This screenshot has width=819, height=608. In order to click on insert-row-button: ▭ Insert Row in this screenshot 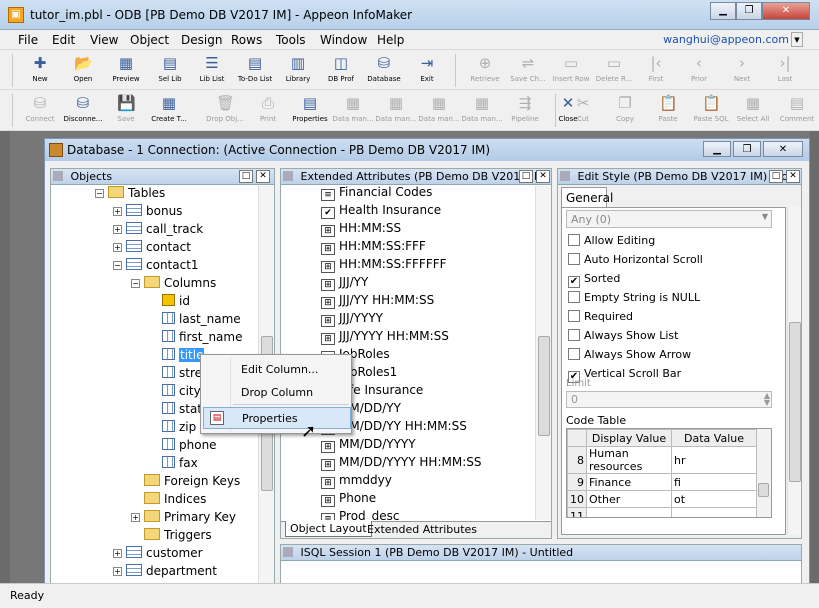, I will do `click(571, 67)`.